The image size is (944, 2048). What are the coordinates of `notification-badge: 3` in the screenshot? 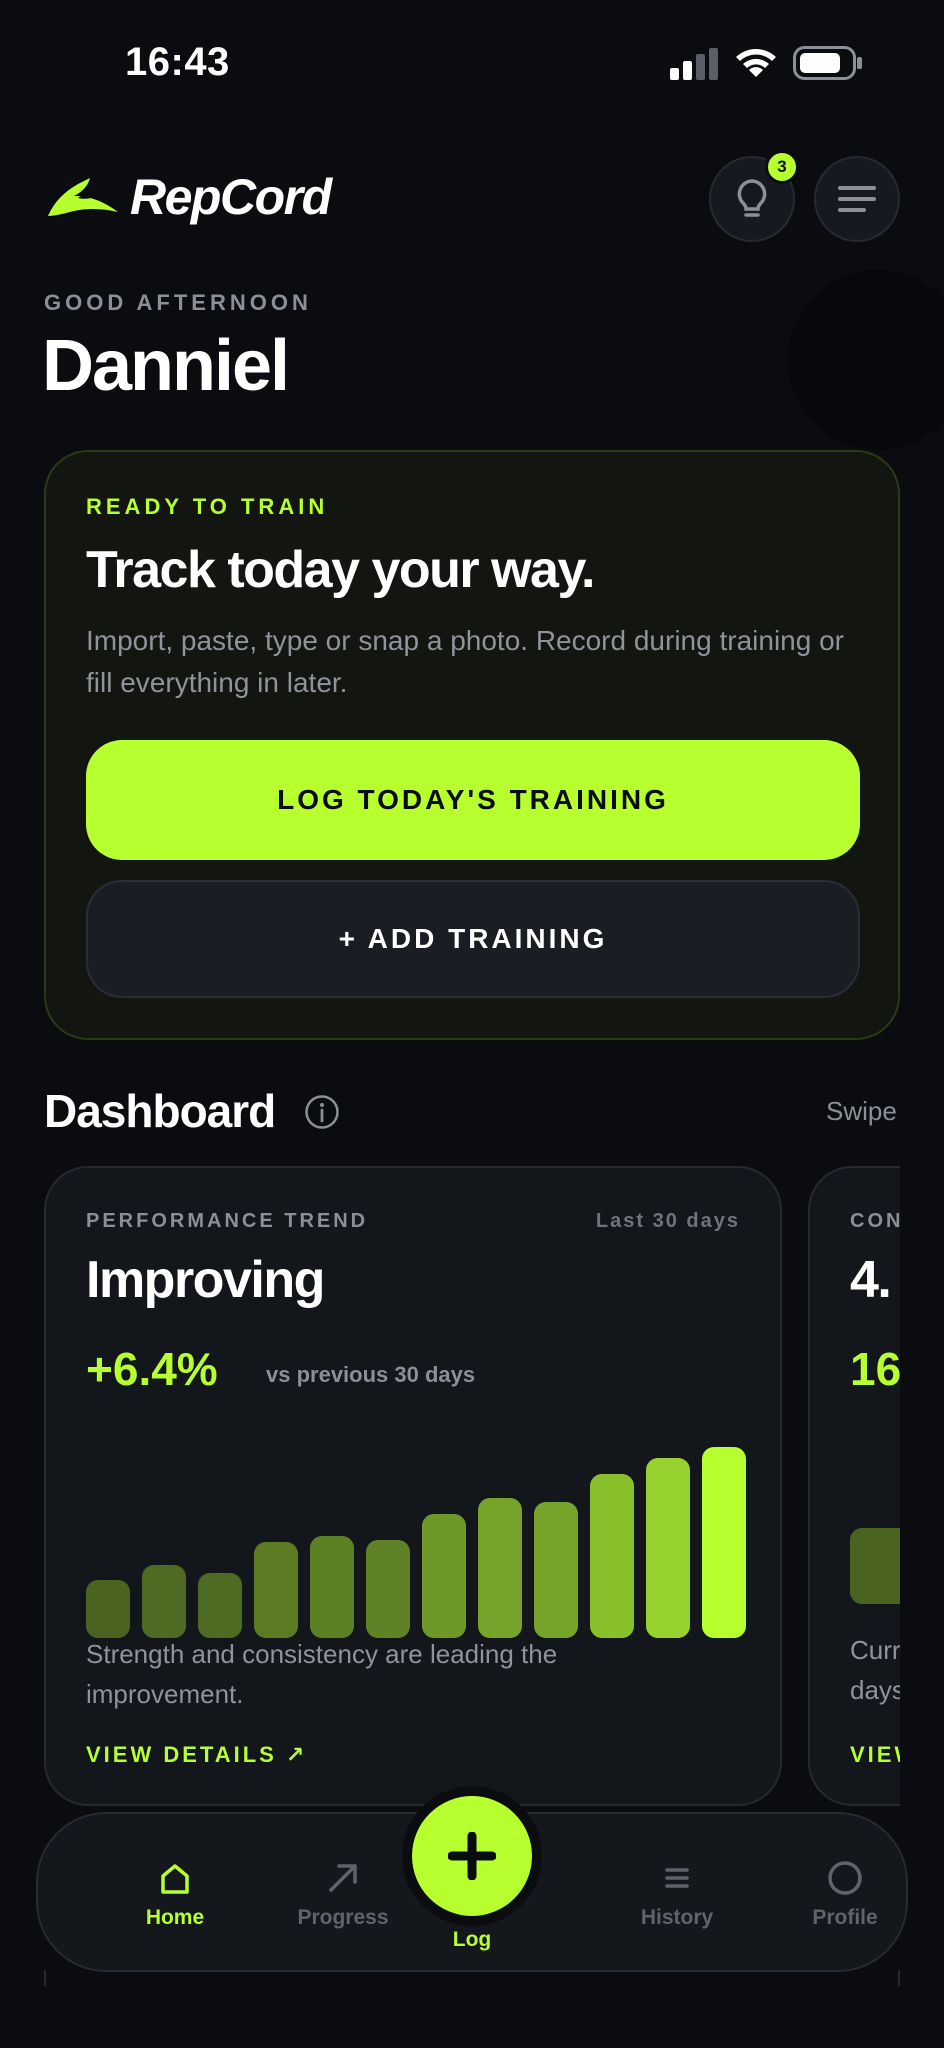 It's located at (782, 167).